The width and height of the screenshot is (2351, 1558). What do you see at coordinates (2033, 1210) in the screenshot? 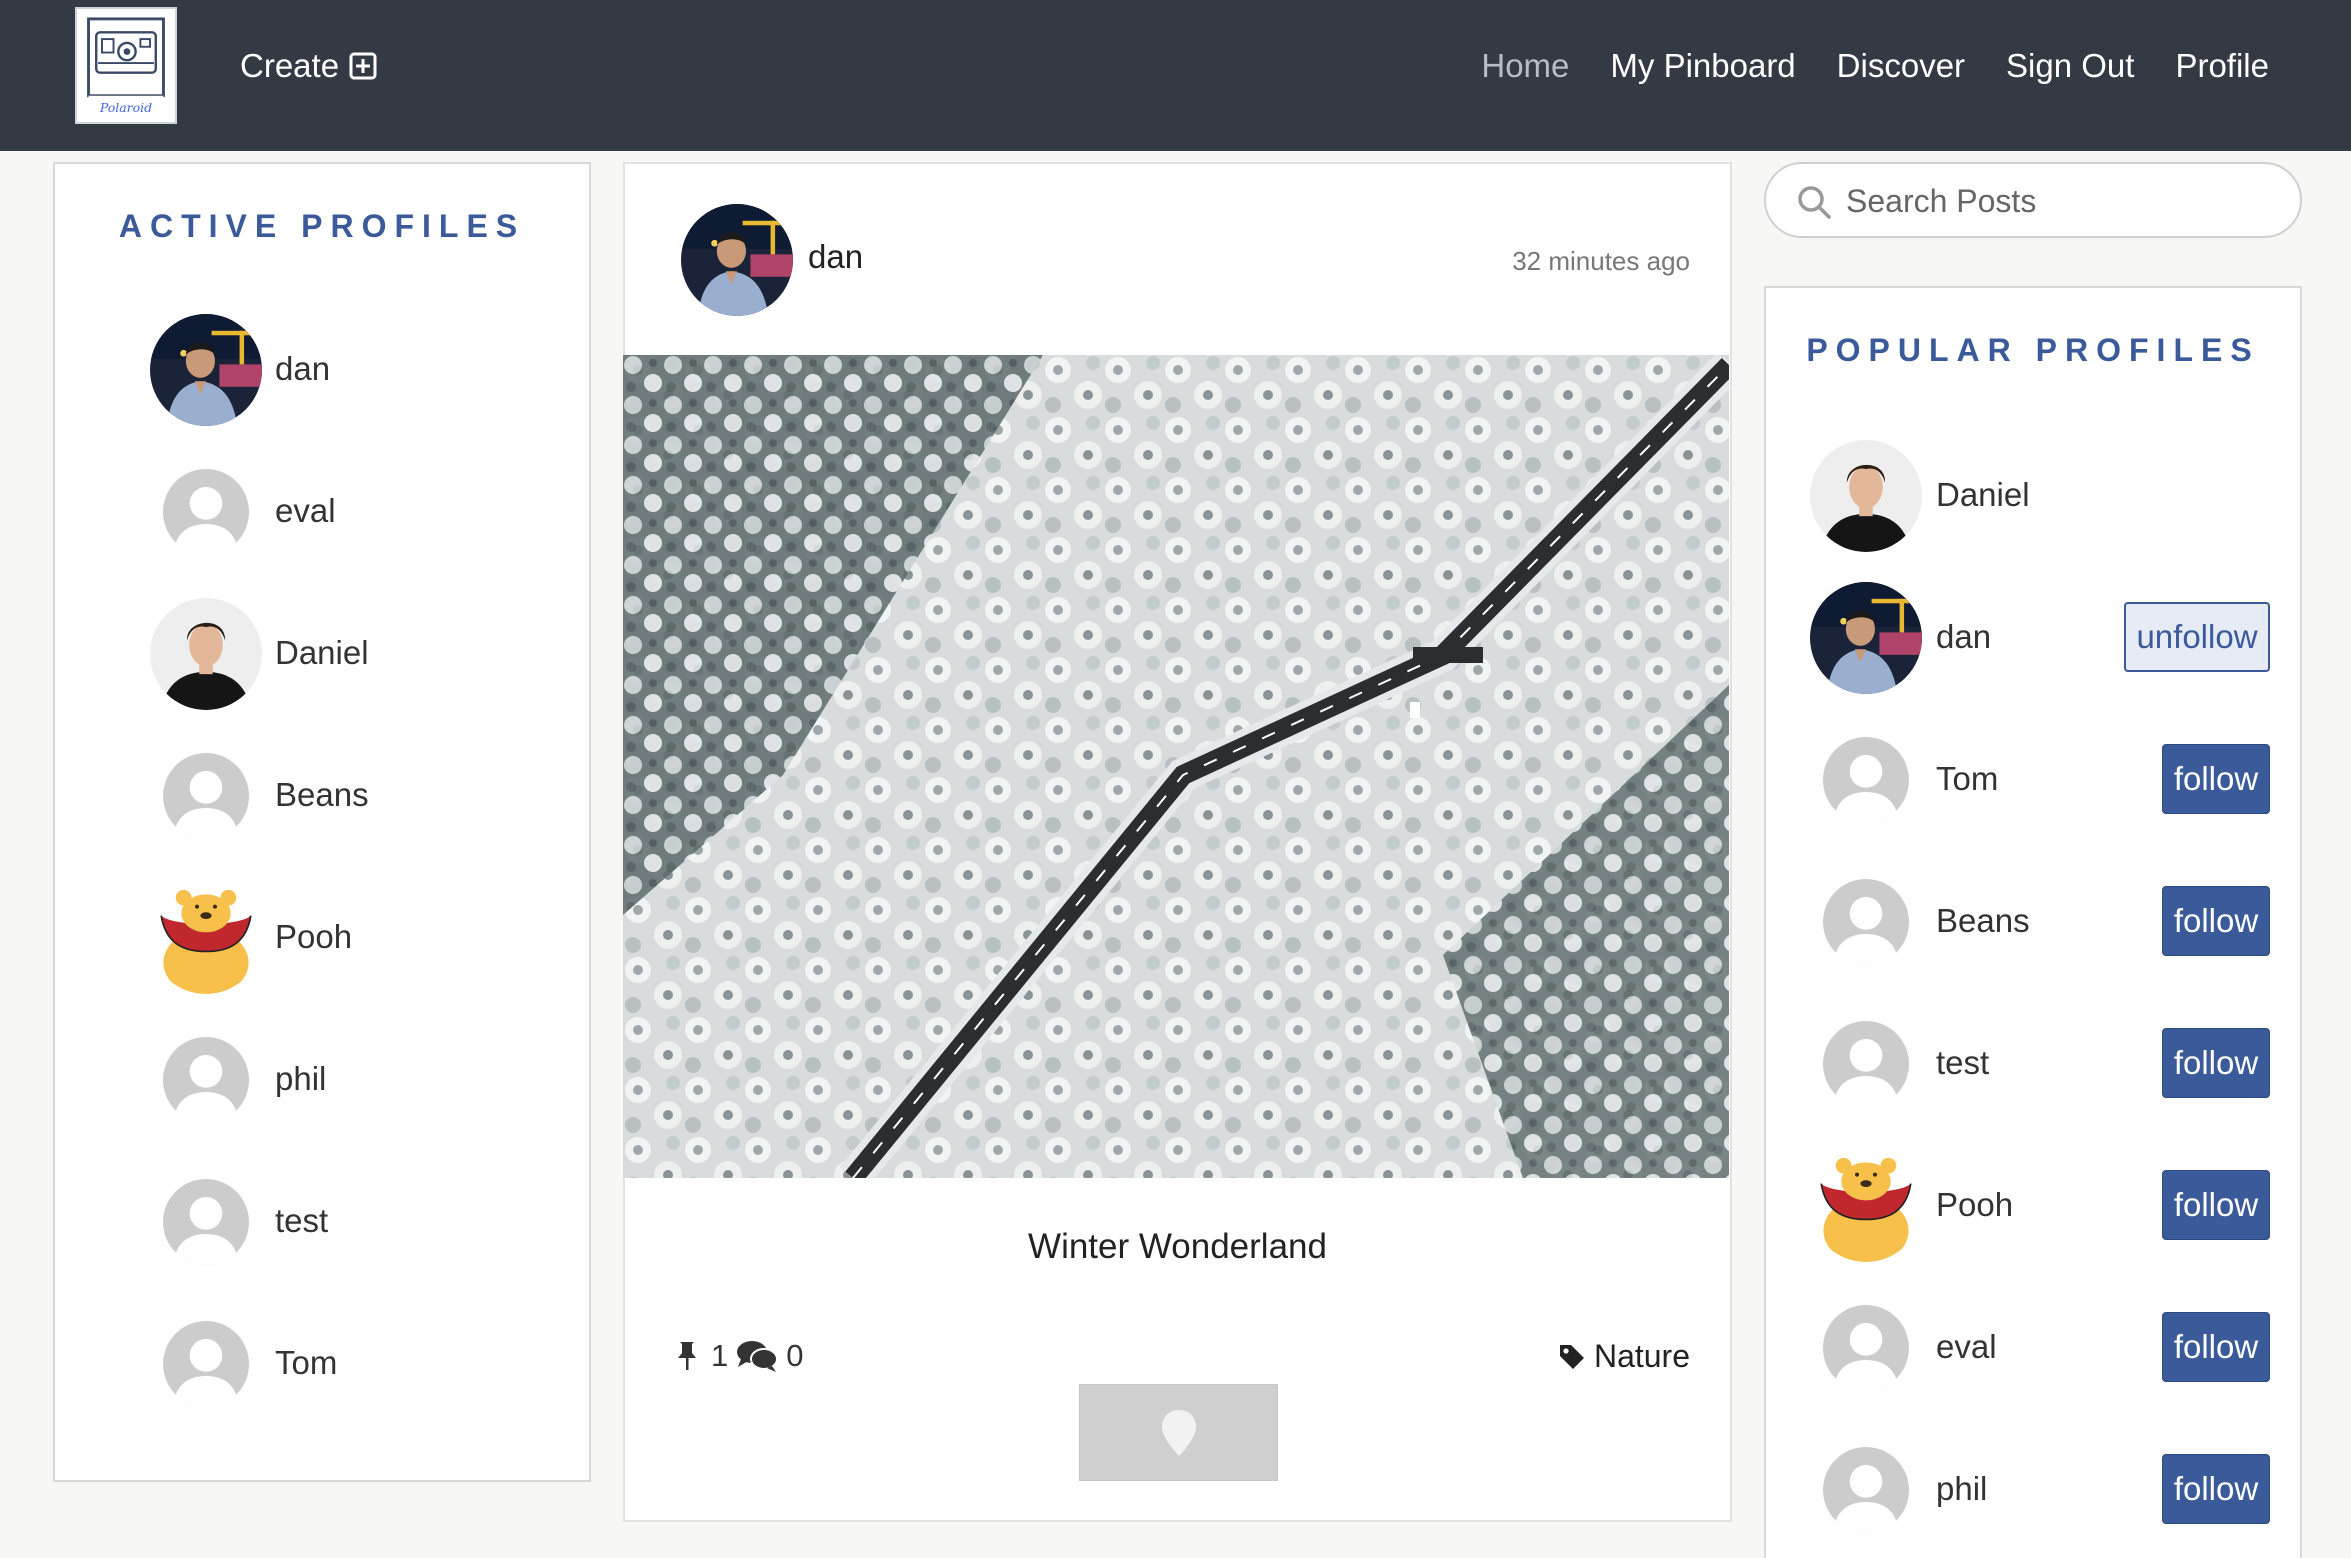
I see `popular-profile-item: Pooh follow` at bounding box center [2033, 1210].